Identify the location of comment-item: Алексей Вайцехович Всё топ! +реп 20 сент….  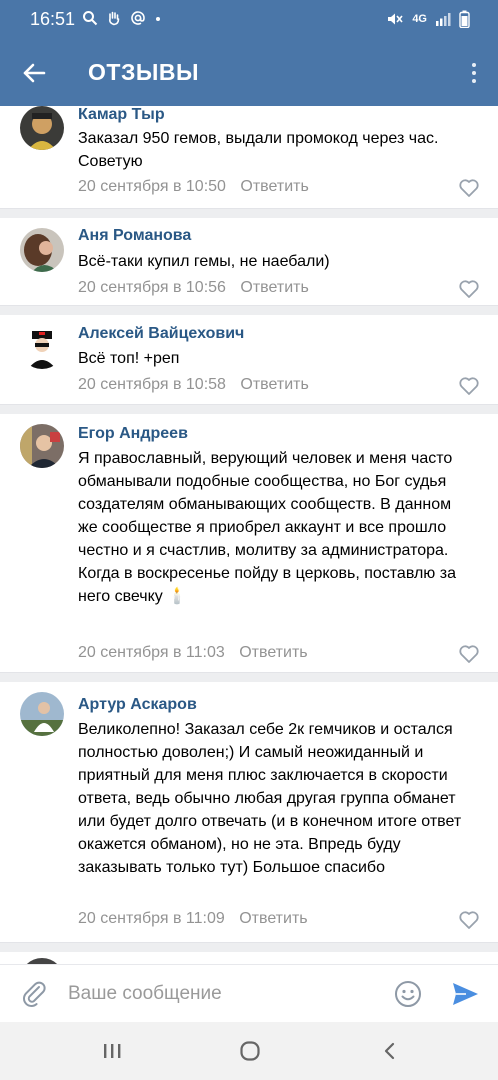
(249, 362).